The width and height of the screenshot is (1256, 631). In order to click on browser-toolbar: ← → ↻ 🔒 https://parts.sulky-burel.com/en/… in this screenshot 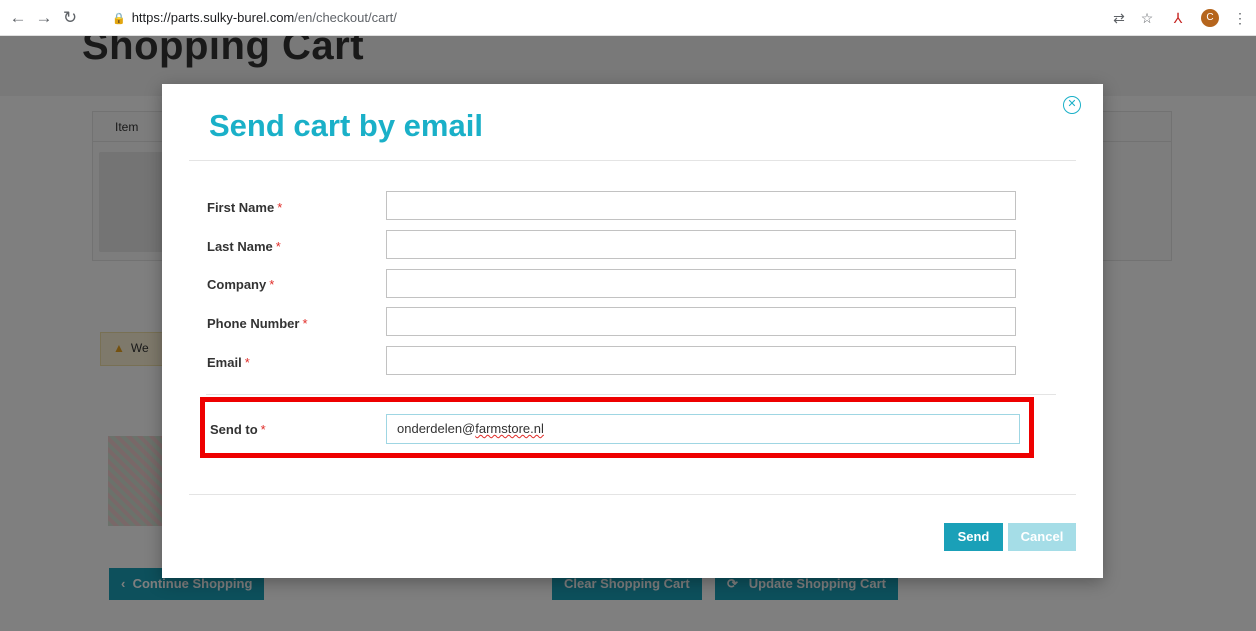, I will do `click(628, 18)`.